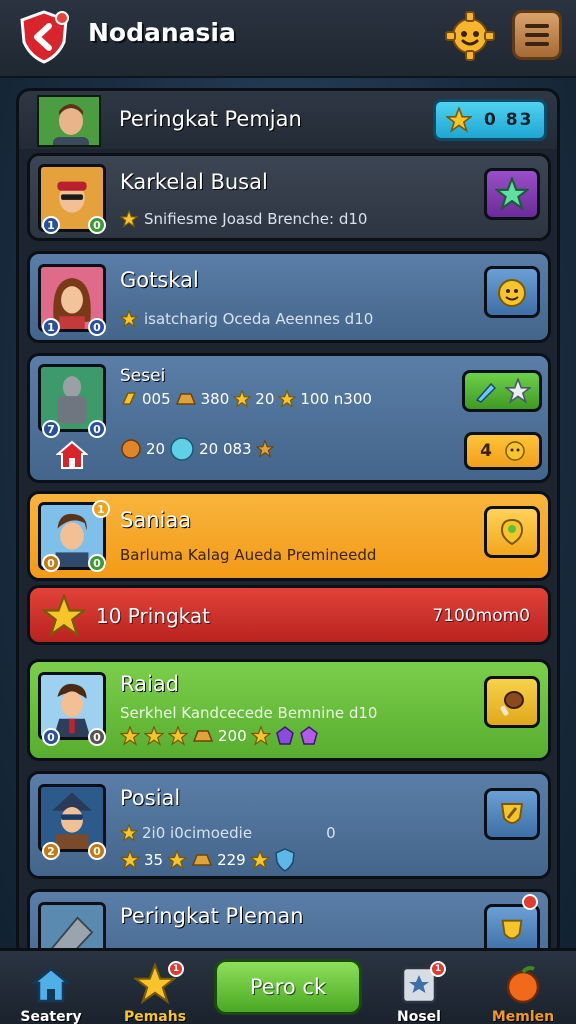 The image size is (576, 1024). I want to click on nav-item-pemahs: 1 Pemahs, so click(155, 990).